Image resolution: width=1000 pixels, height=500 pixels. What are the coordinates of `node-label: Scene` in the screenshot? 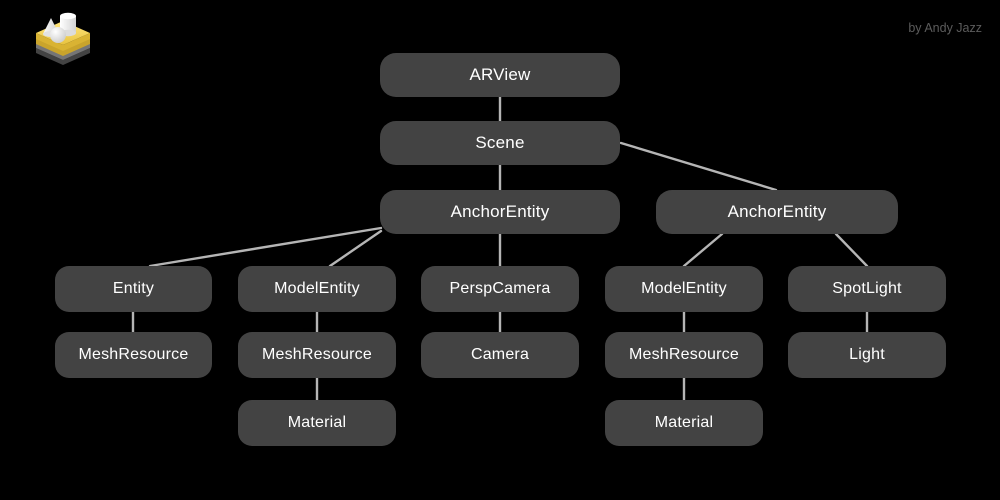 It's located at (500, 142).